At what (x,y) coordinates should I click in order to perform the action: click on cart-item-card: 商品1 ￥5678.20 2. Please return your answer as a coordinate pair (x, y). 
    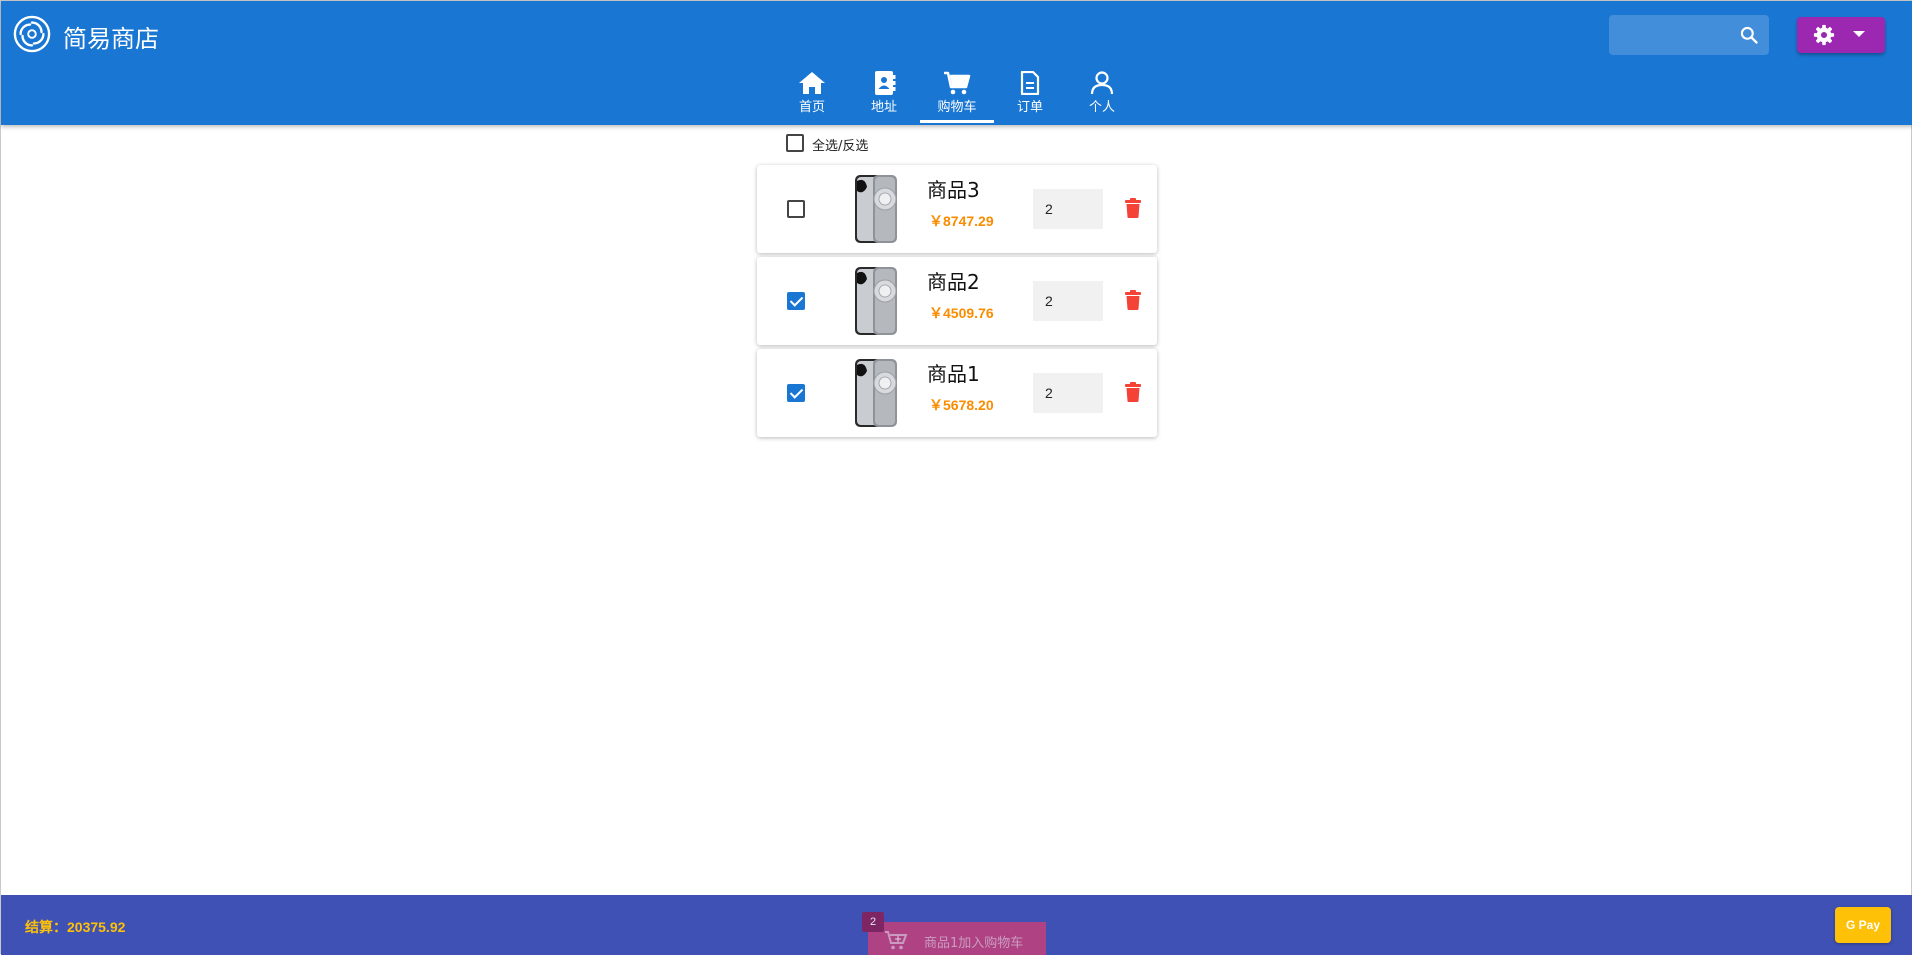
    Looking at the image, I should click on (957, 393).